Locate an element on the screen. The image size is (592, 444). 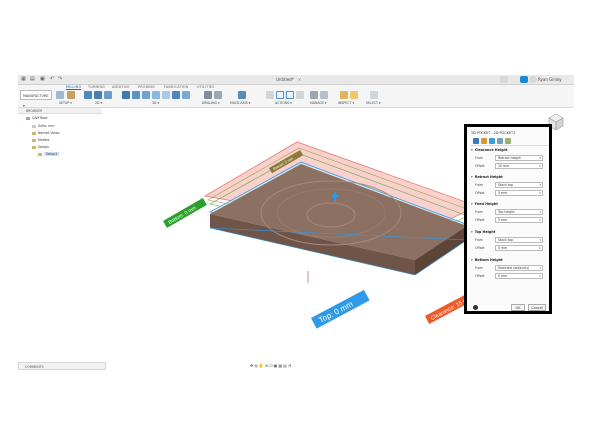
retract-from-select: Stock top ▾ is located at coordinates (519, 185).